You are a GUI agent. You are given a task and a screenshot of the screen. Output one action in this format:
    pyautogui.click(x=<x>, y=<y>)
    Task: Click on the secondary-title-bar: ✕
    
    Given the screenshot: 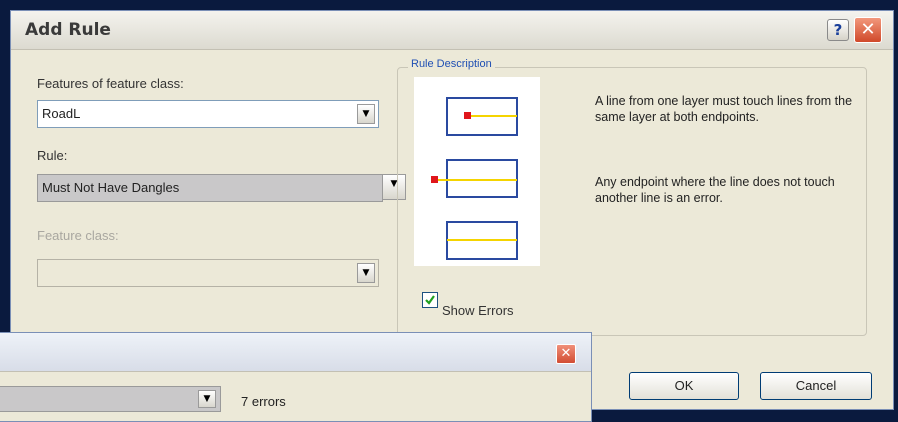 What is the action you would take?
    pyautogui.click(x=295, y=352)
    